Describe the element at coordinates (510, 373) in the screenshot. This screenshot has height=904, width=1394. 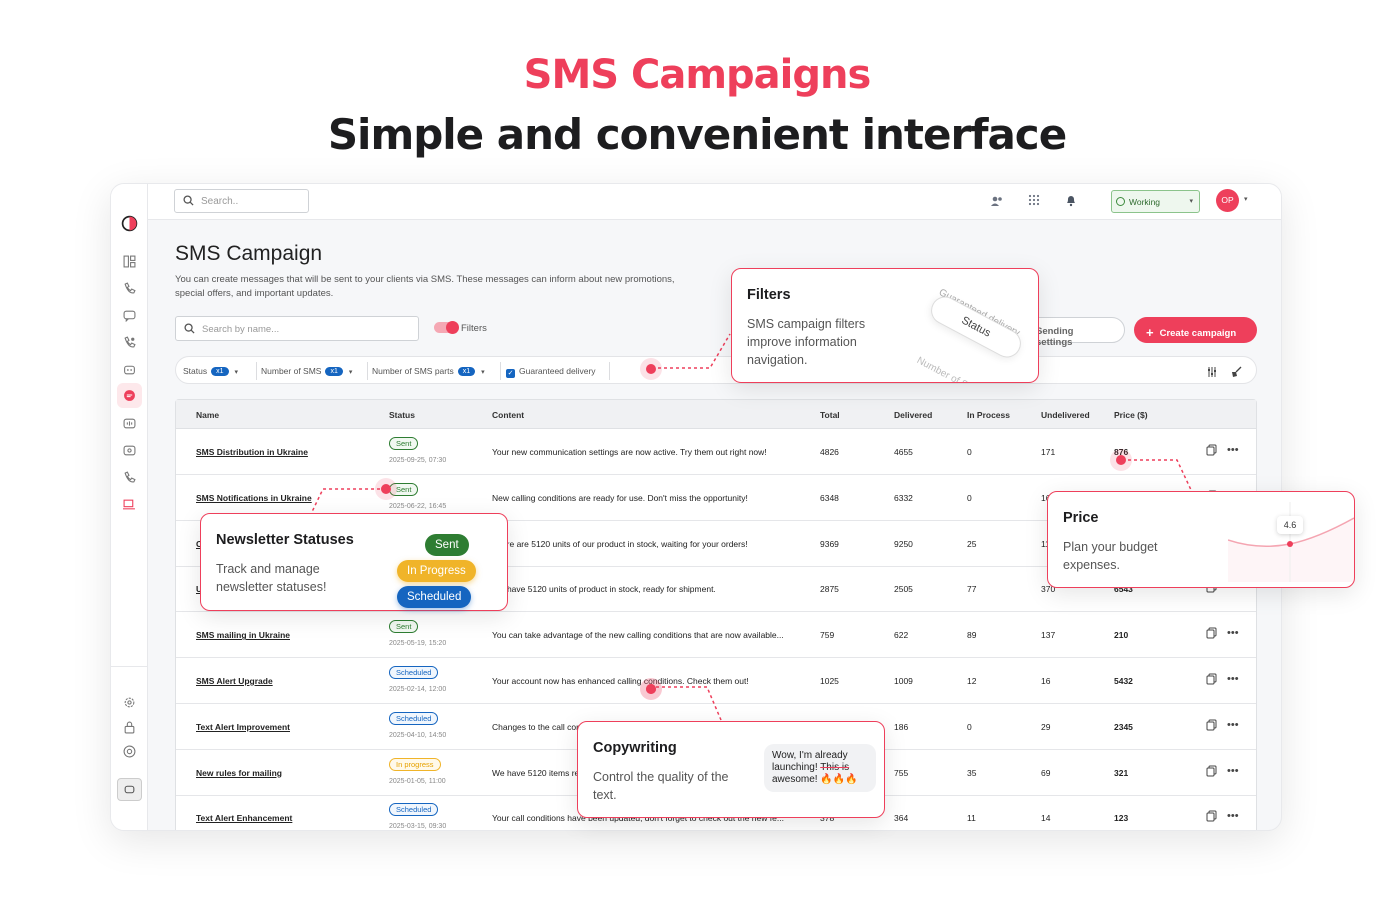
I see `checkbox-checked-icon: ✓` at that location.